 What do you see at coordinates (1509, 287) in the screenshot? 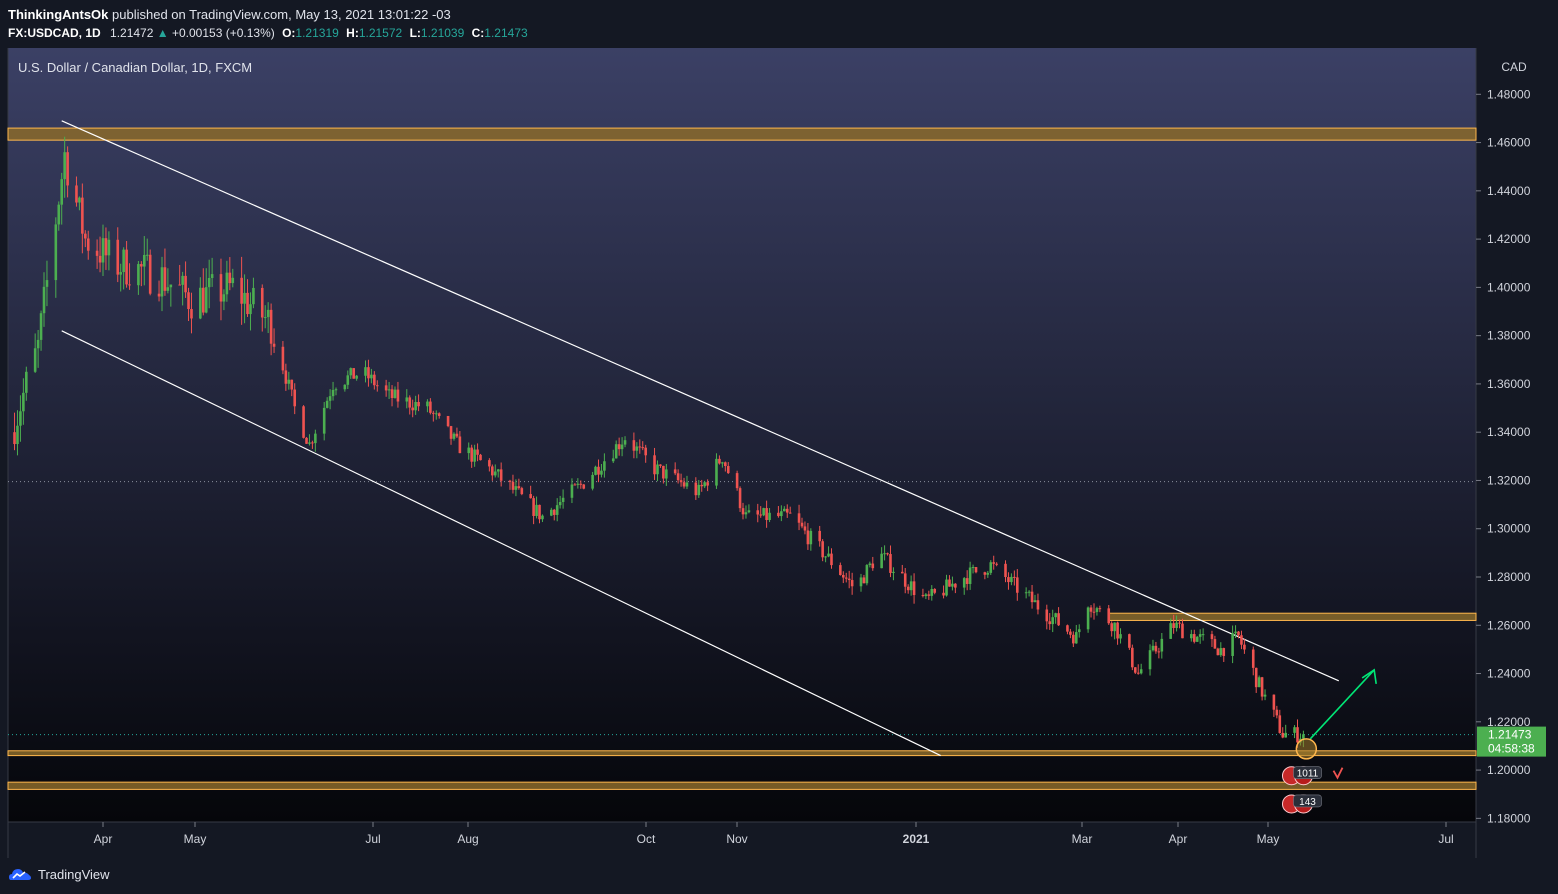
I see `price-tick-label: 1.40000` at bounding box center [1509, 287].